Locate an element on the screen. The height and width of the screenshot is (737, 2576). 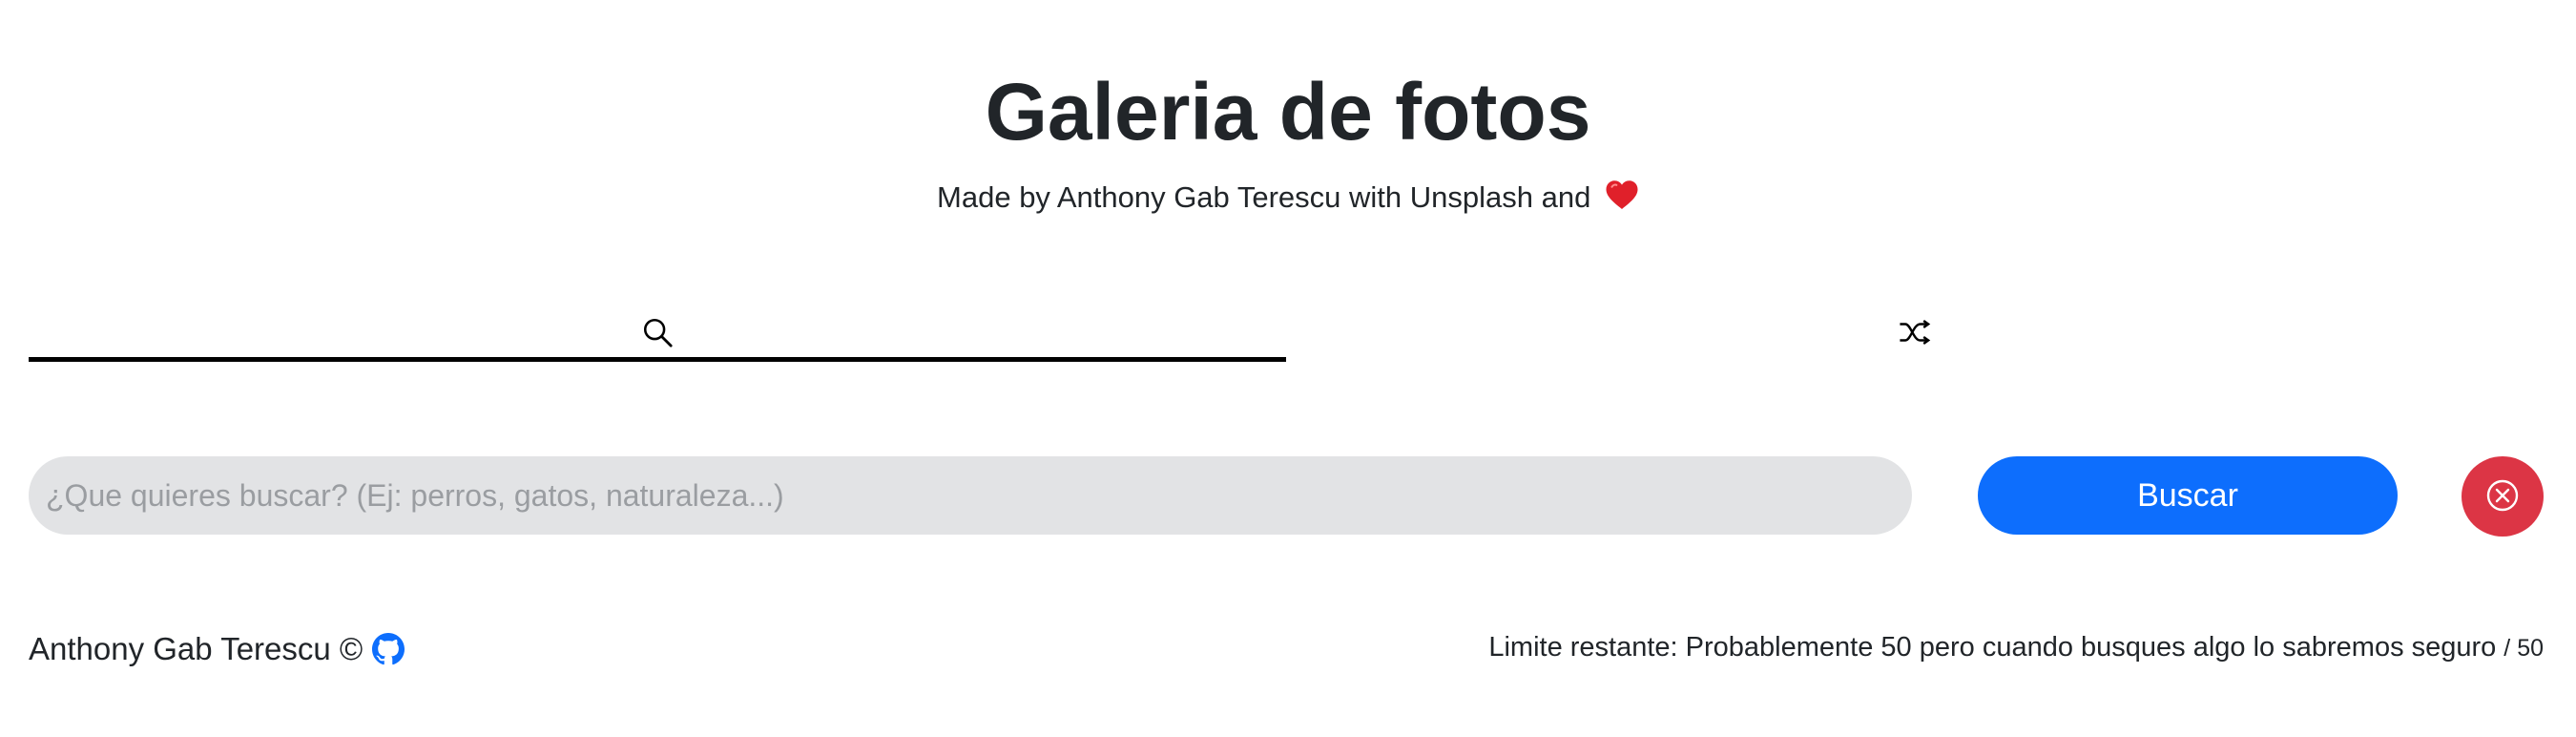
tab-search is located at coordinates (657, 334).